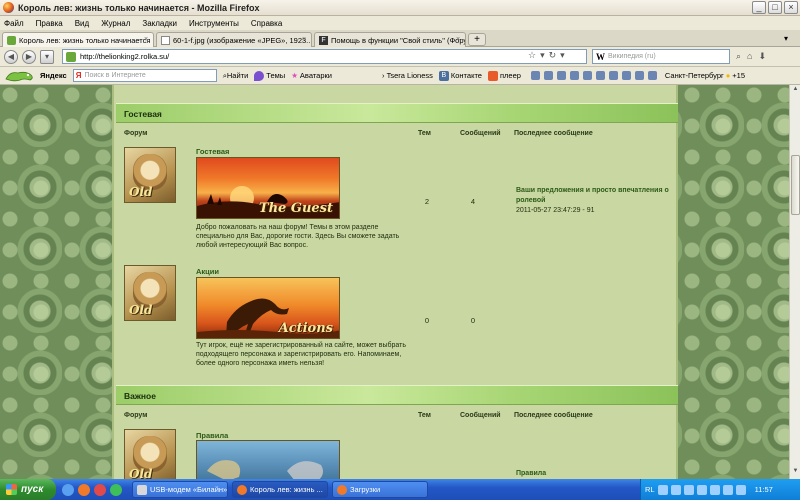 The height and width of the screenshot is (500, 800). What do you see at coordinates (473, 201) in the screenshot?
I see `post-count: 4` at bounding box center [473, 201].